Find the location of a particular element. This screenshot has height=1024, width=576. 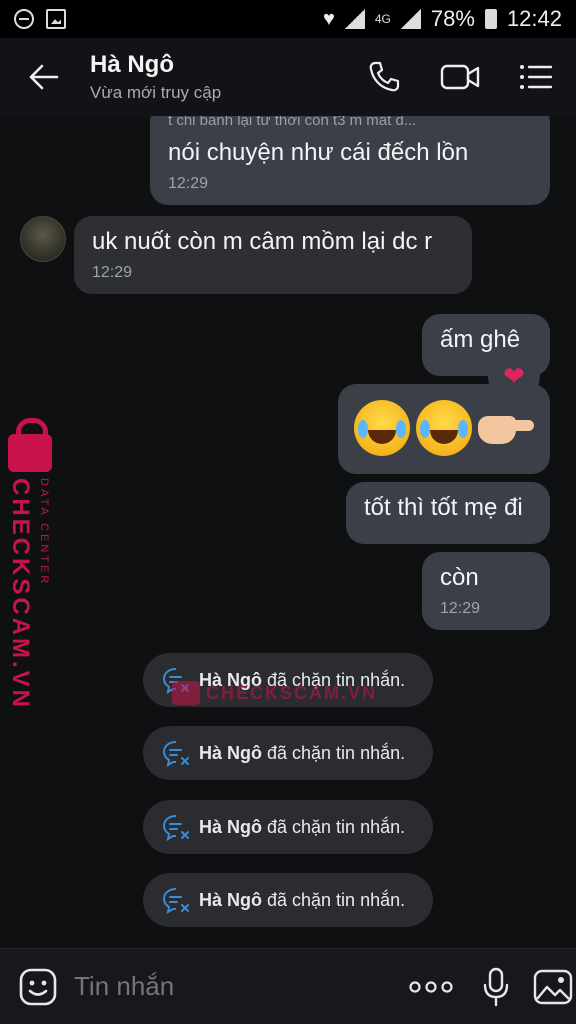

battery-percent: 78% is located at coordinates (452, 18).